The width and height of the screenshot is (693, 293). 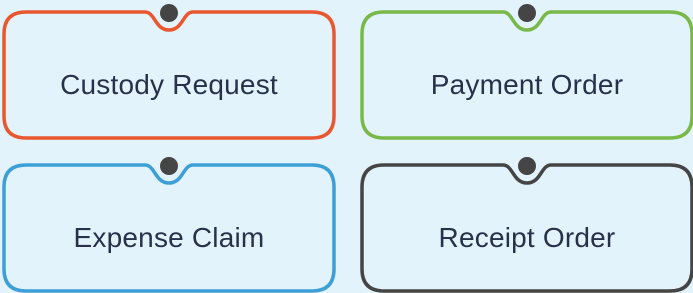 I want to click on card-label: Payment Order, so click(x=527, y=84).